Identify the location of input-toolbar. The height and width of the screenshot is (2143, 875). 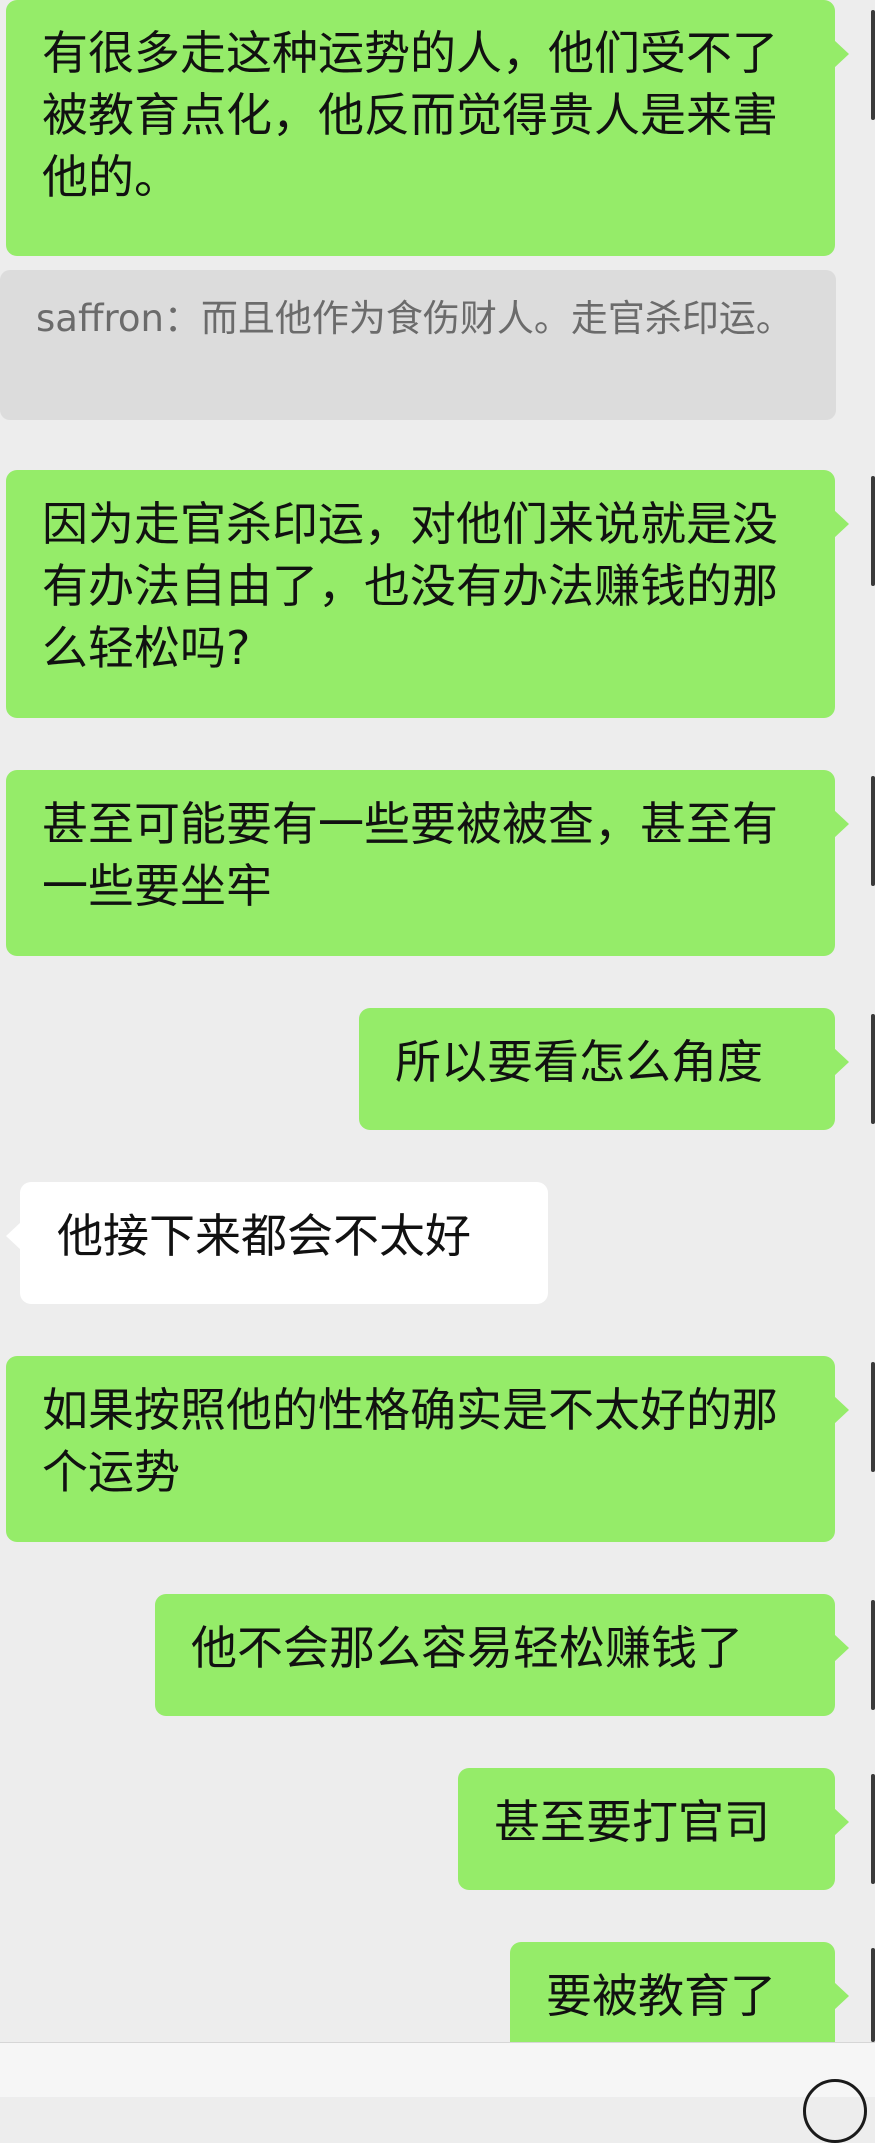
(437, 2092).